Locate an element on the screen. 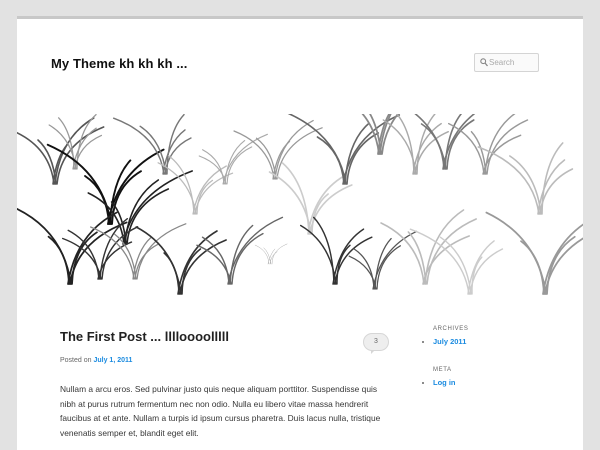 The image size is (600, 450). archive-link: July 2011 is located at coordinates (449, 341).